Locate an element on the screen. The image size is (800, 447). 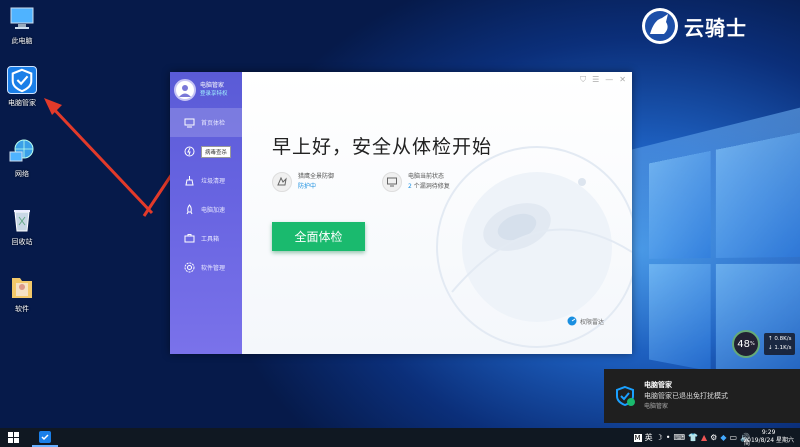
desktop-icon-recycle-bin: 回收站 is located at coordinates (22, 226).